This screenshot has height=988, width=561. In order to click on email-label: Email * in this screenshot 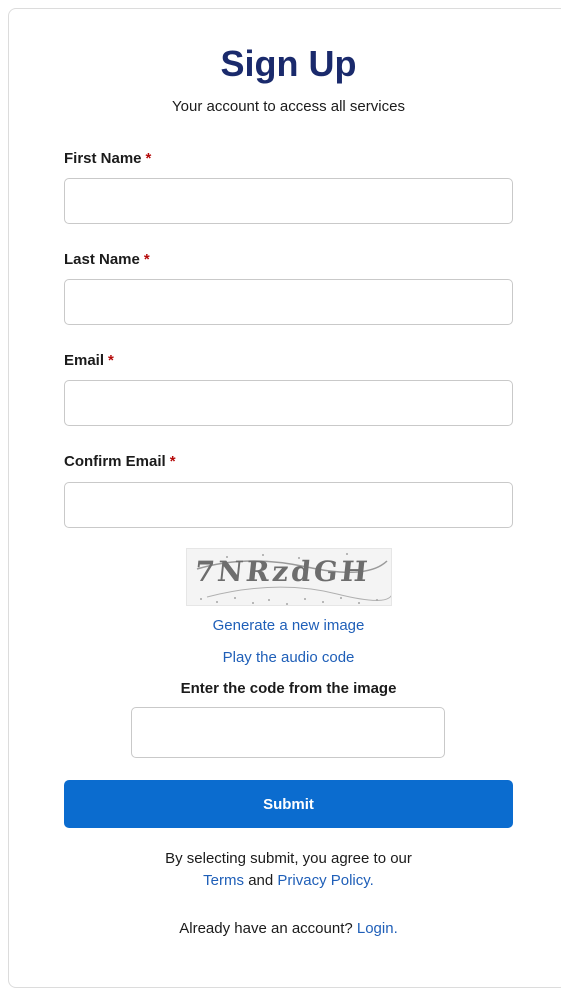, I will do `click(89, 360)`.